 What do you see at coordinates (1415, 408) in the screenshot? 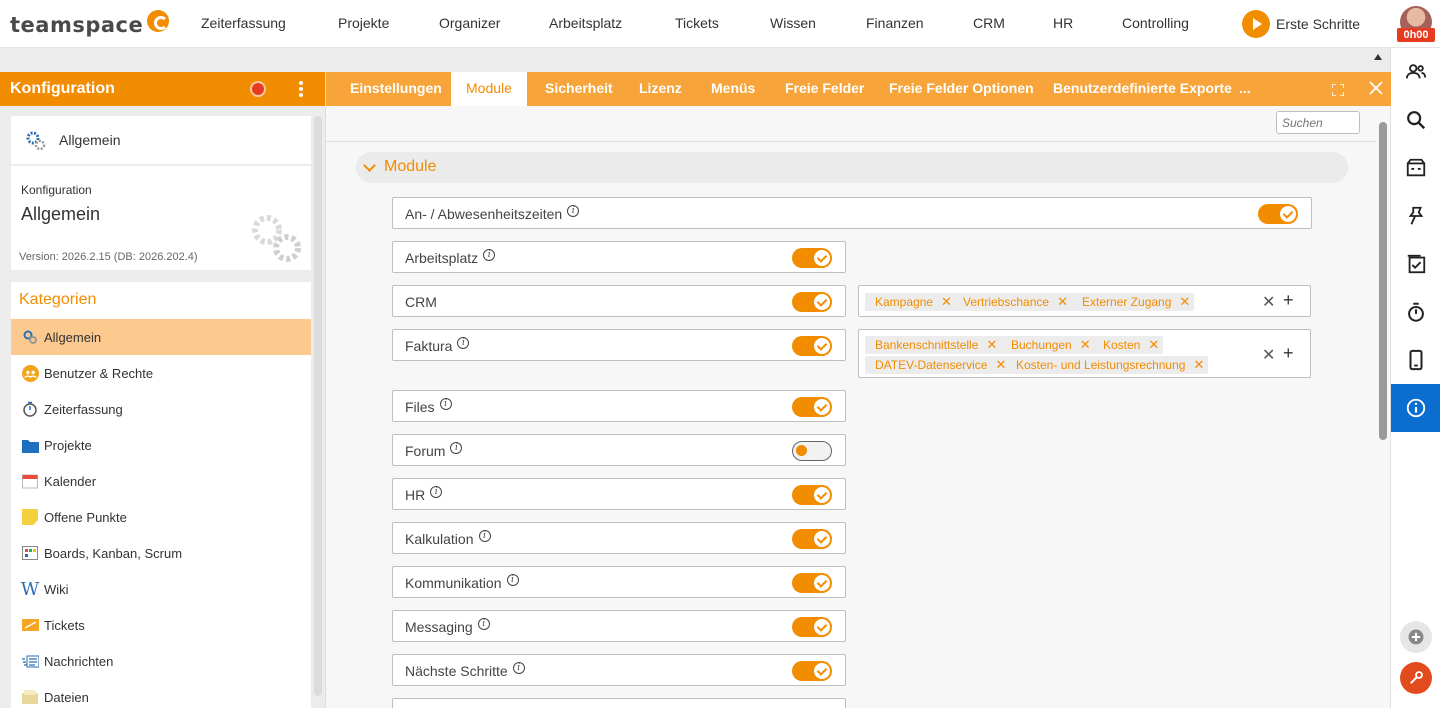
I see `rail-info-button` at bounding box center [1415, 408].